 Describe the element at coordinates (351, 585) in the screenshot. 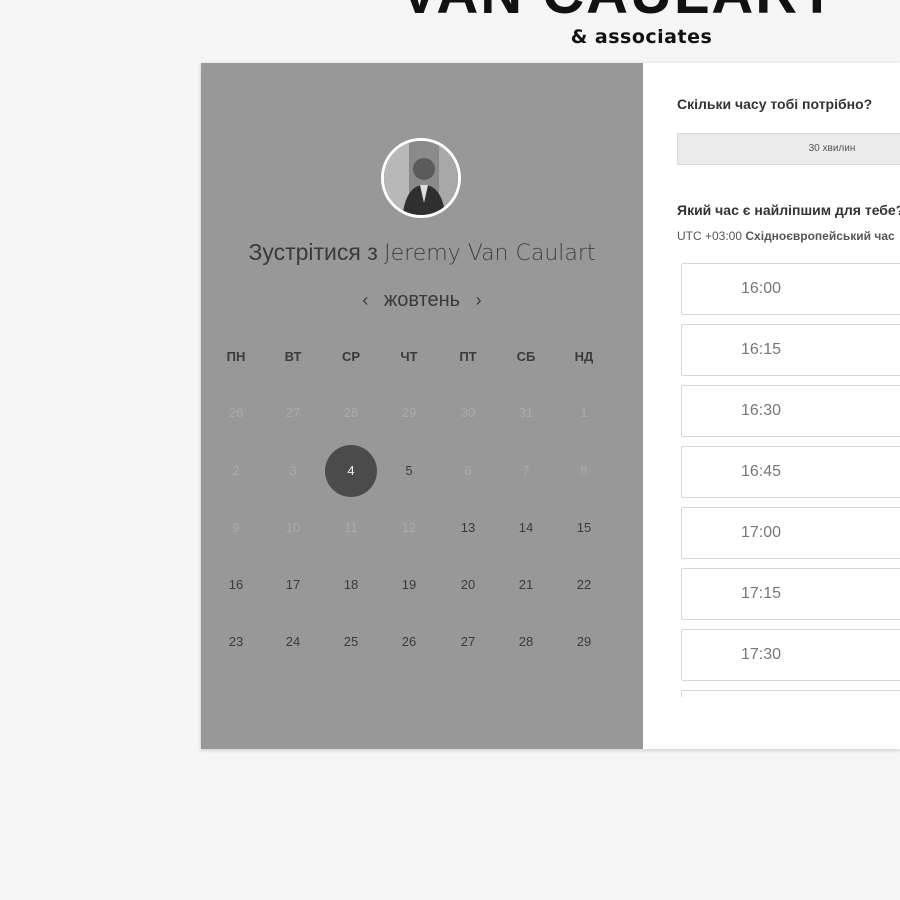

I see `calendar-day: 18` at that location.